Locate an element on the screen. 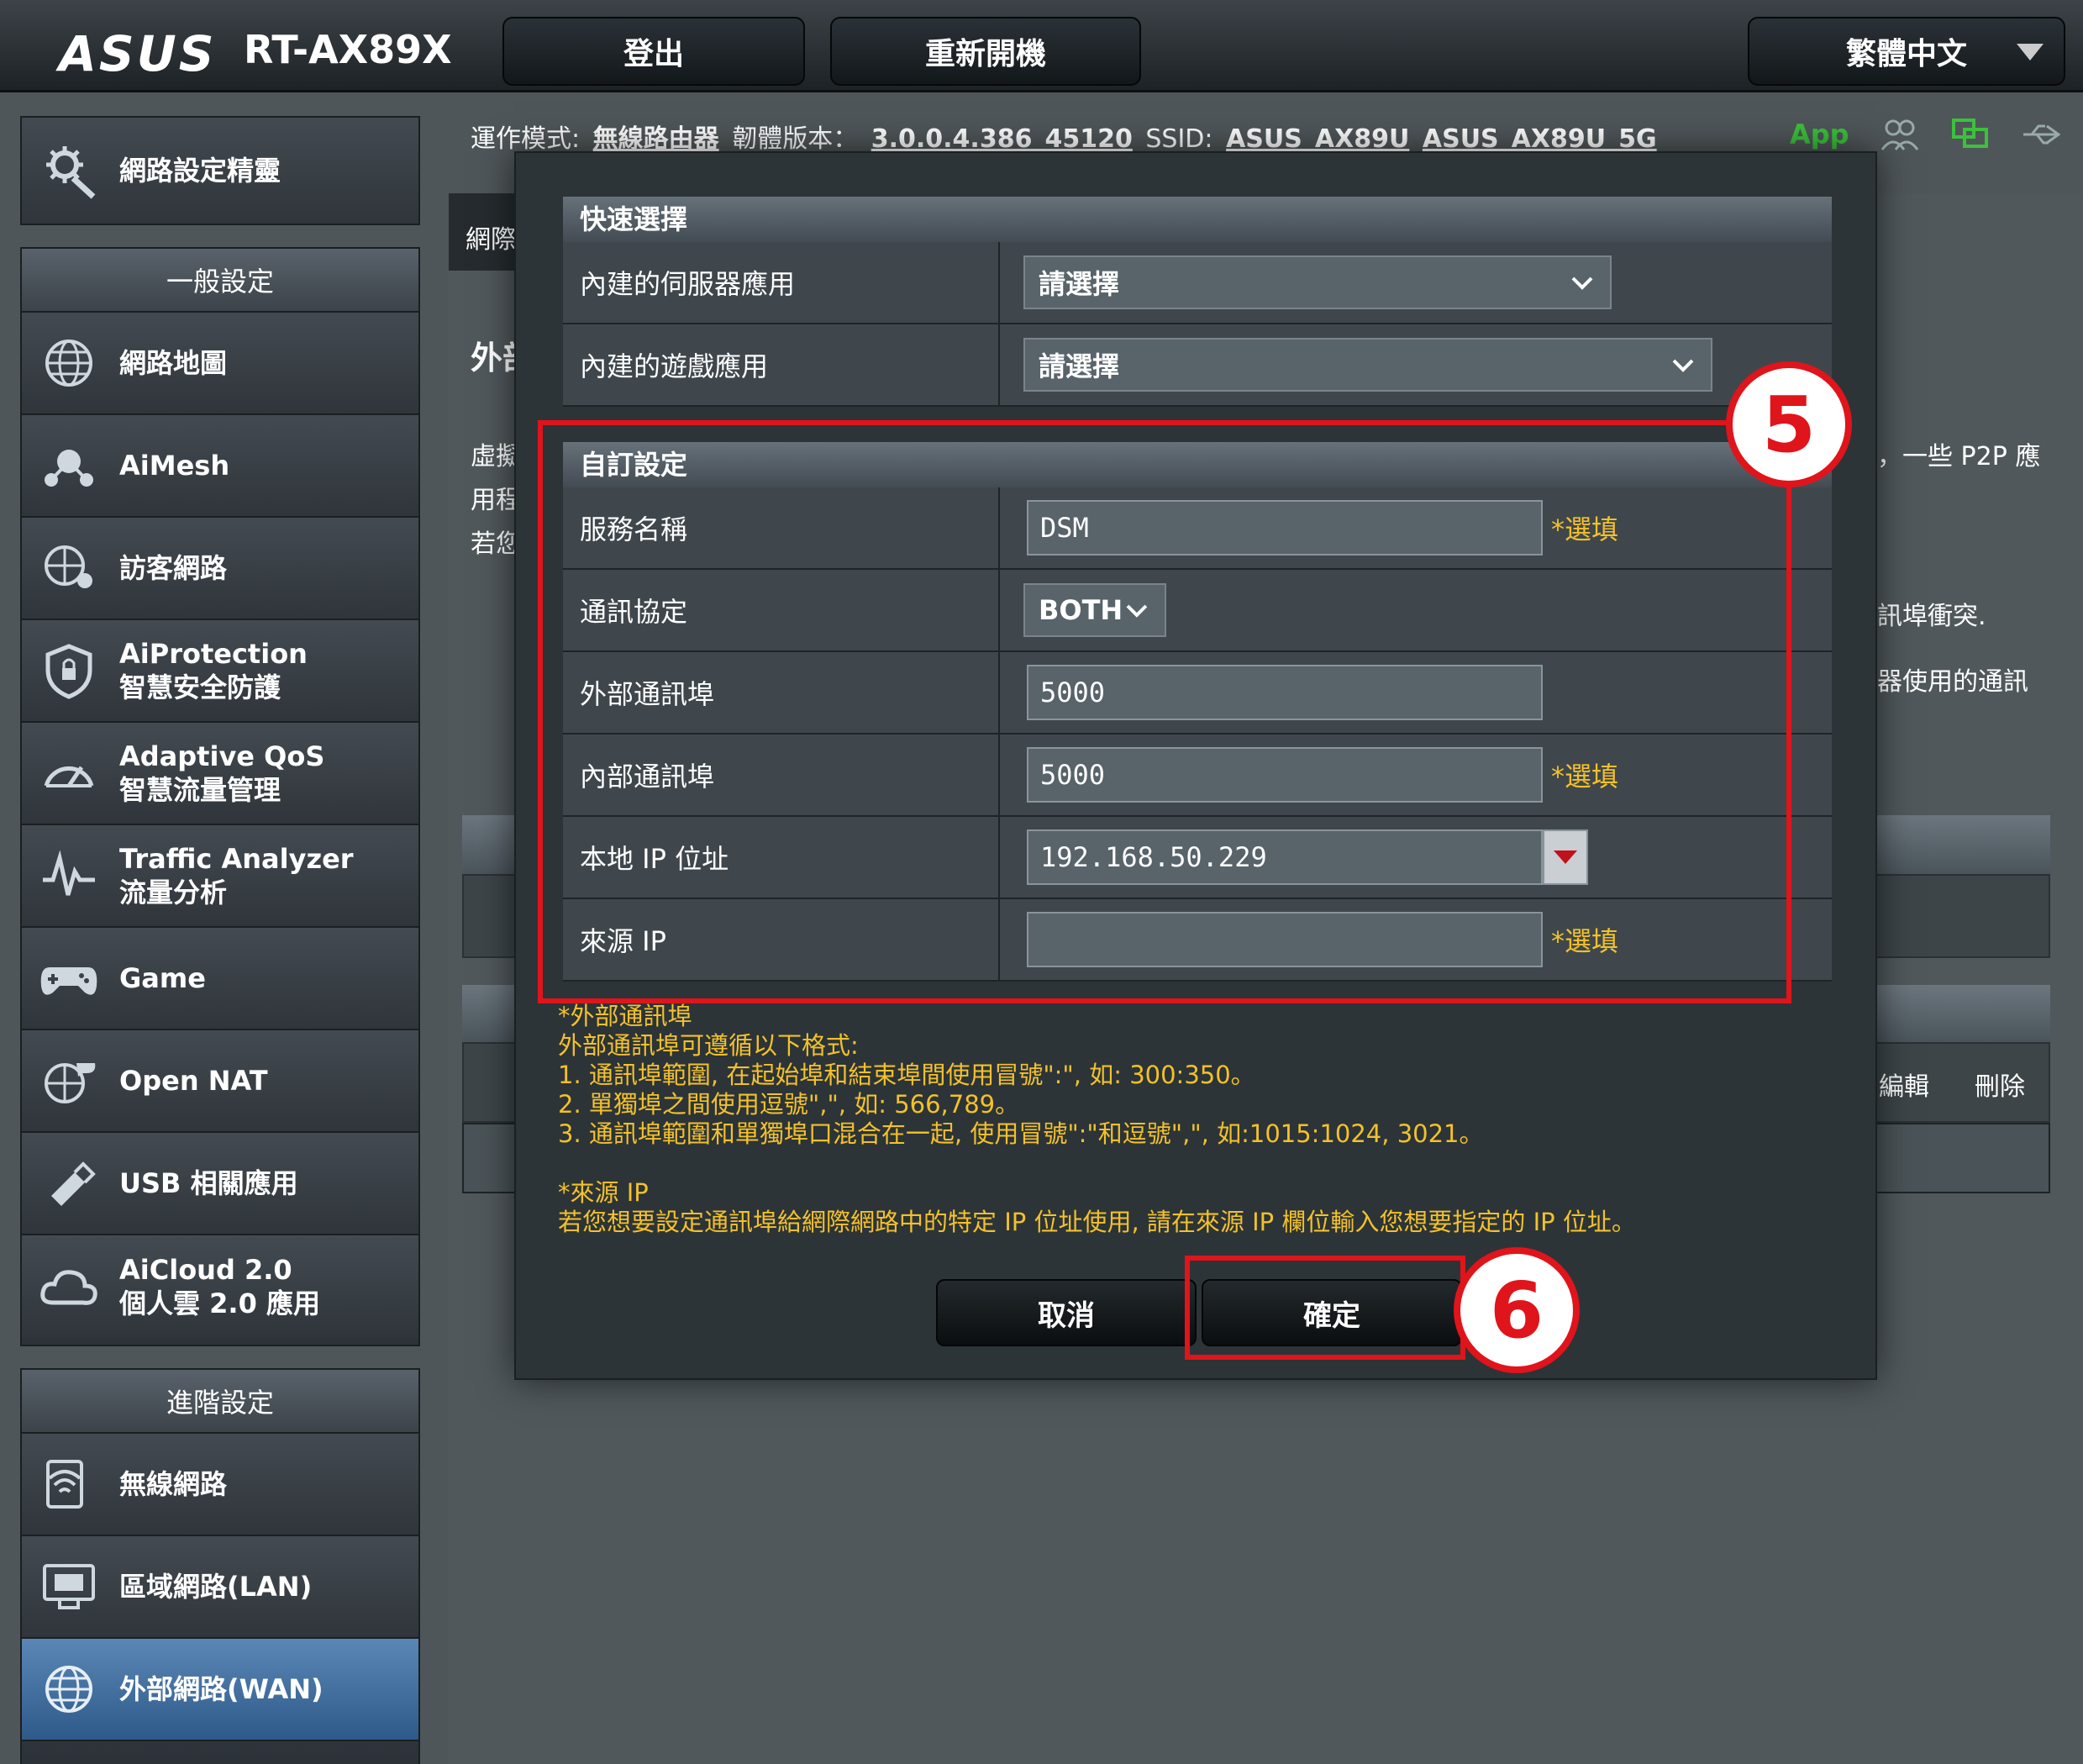  language-label: 繁體中文 is located at coordinates (1906, 54).